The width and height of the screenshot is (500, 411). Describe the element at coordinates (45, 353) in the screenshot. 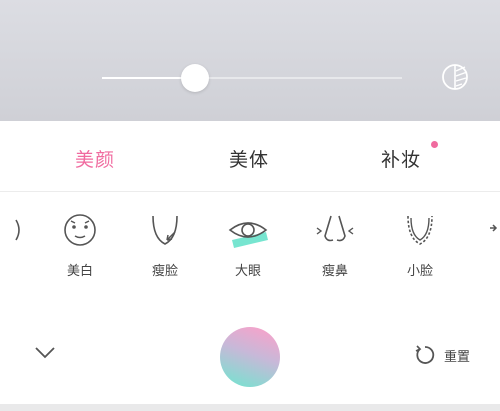

I see `chevron-down-icon` at that location.